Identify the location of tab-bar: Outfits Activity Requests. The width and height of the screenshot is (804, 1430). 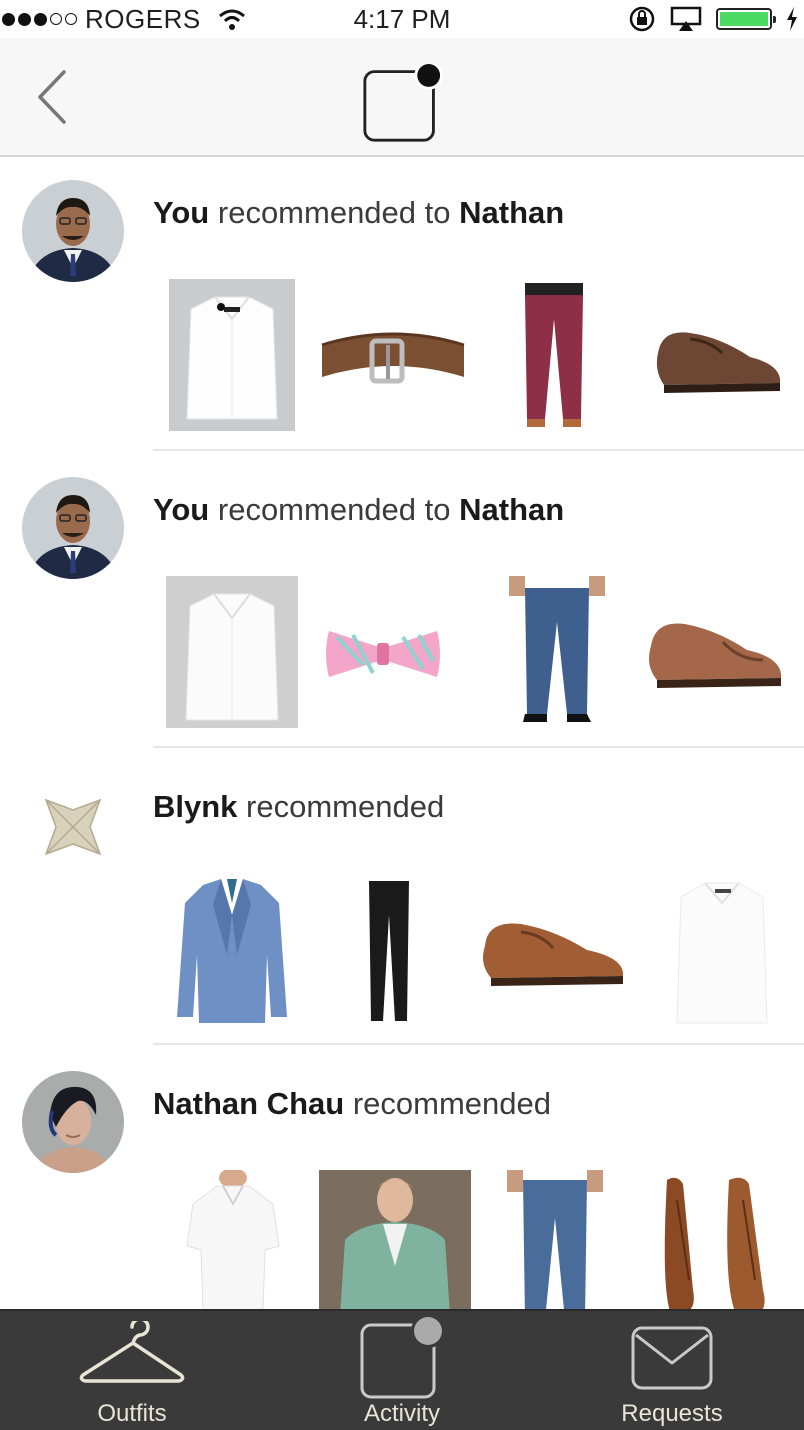
(402, 1369).